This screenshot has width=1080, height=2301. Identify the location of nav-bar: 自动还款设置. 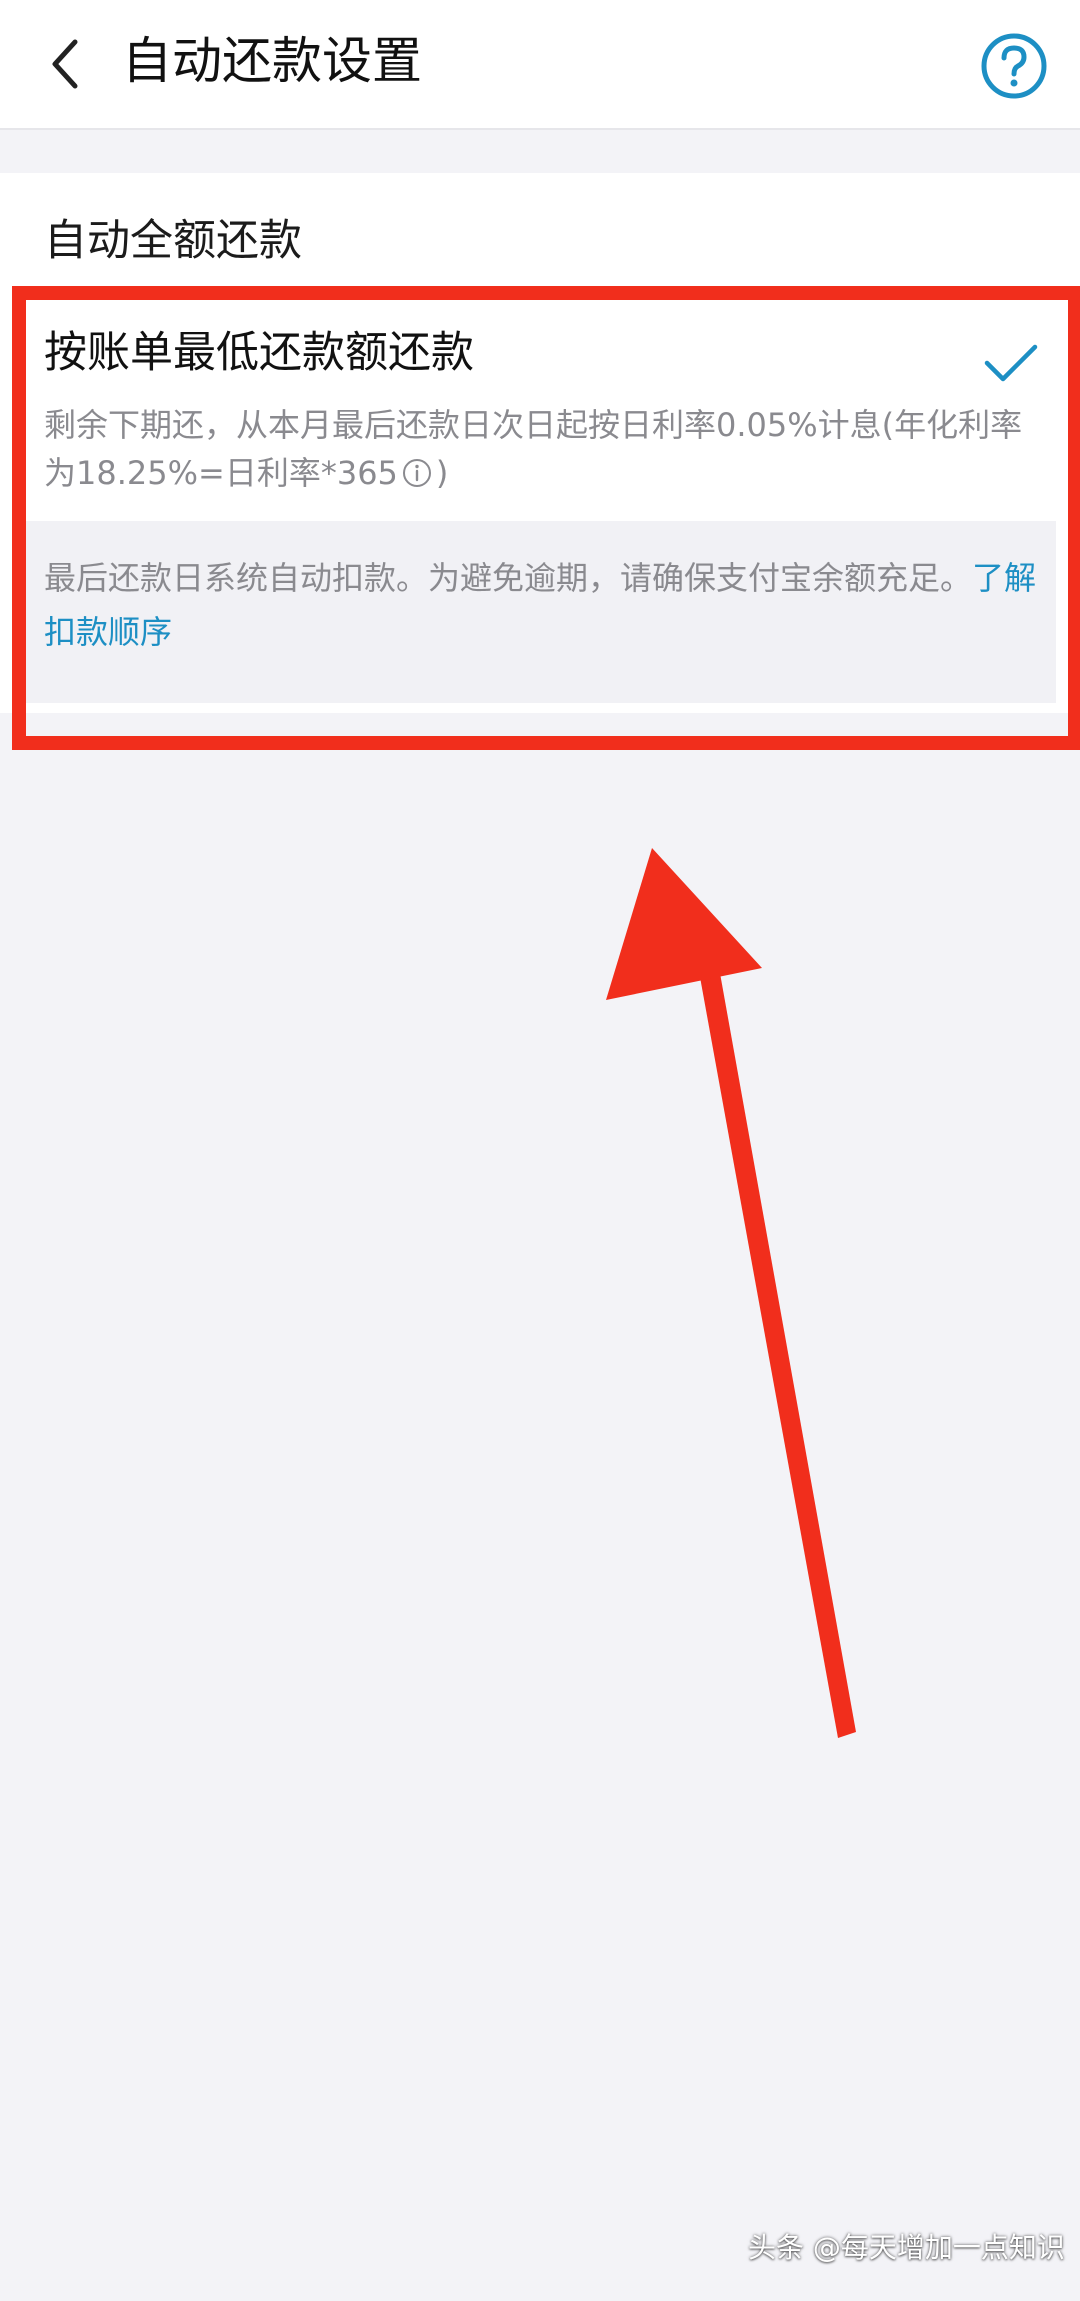
(540, 65).